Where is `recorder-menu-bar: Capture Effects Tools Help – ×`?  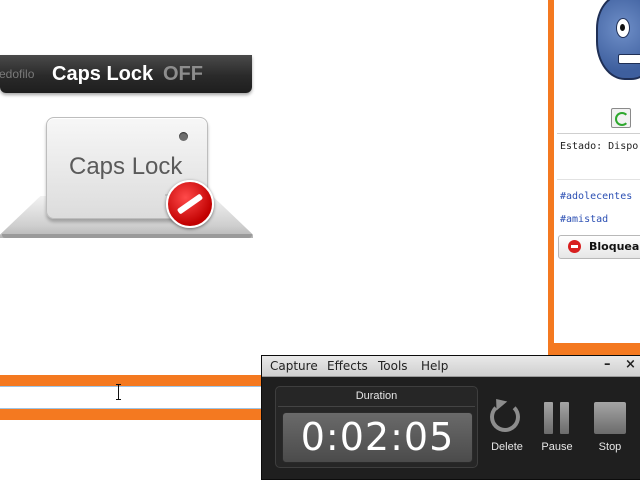 recorder-menu-bar: Capture Effects Tools Help – × is located at coordinates (451, 366).